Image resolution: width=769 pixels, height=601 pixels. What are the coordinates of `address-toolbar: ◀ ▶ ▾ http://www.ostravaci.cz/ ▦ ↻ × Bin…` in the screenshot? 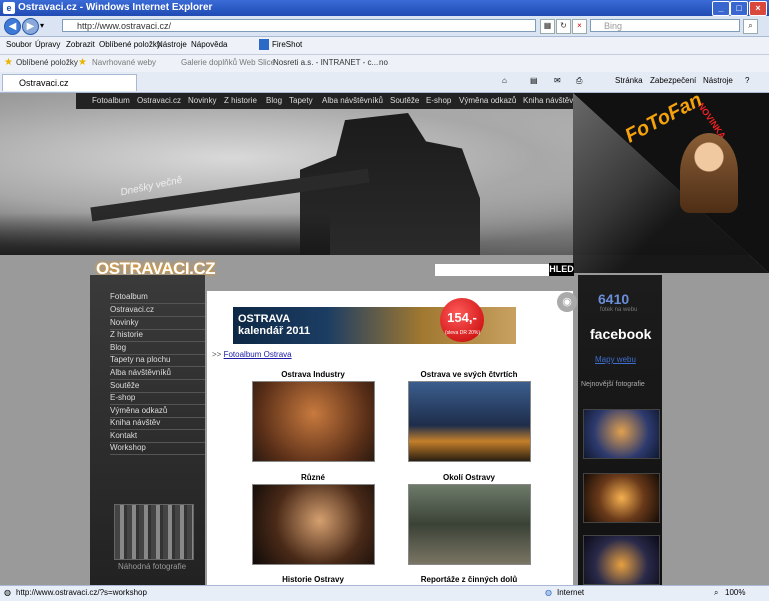 It's located at (384, 26).